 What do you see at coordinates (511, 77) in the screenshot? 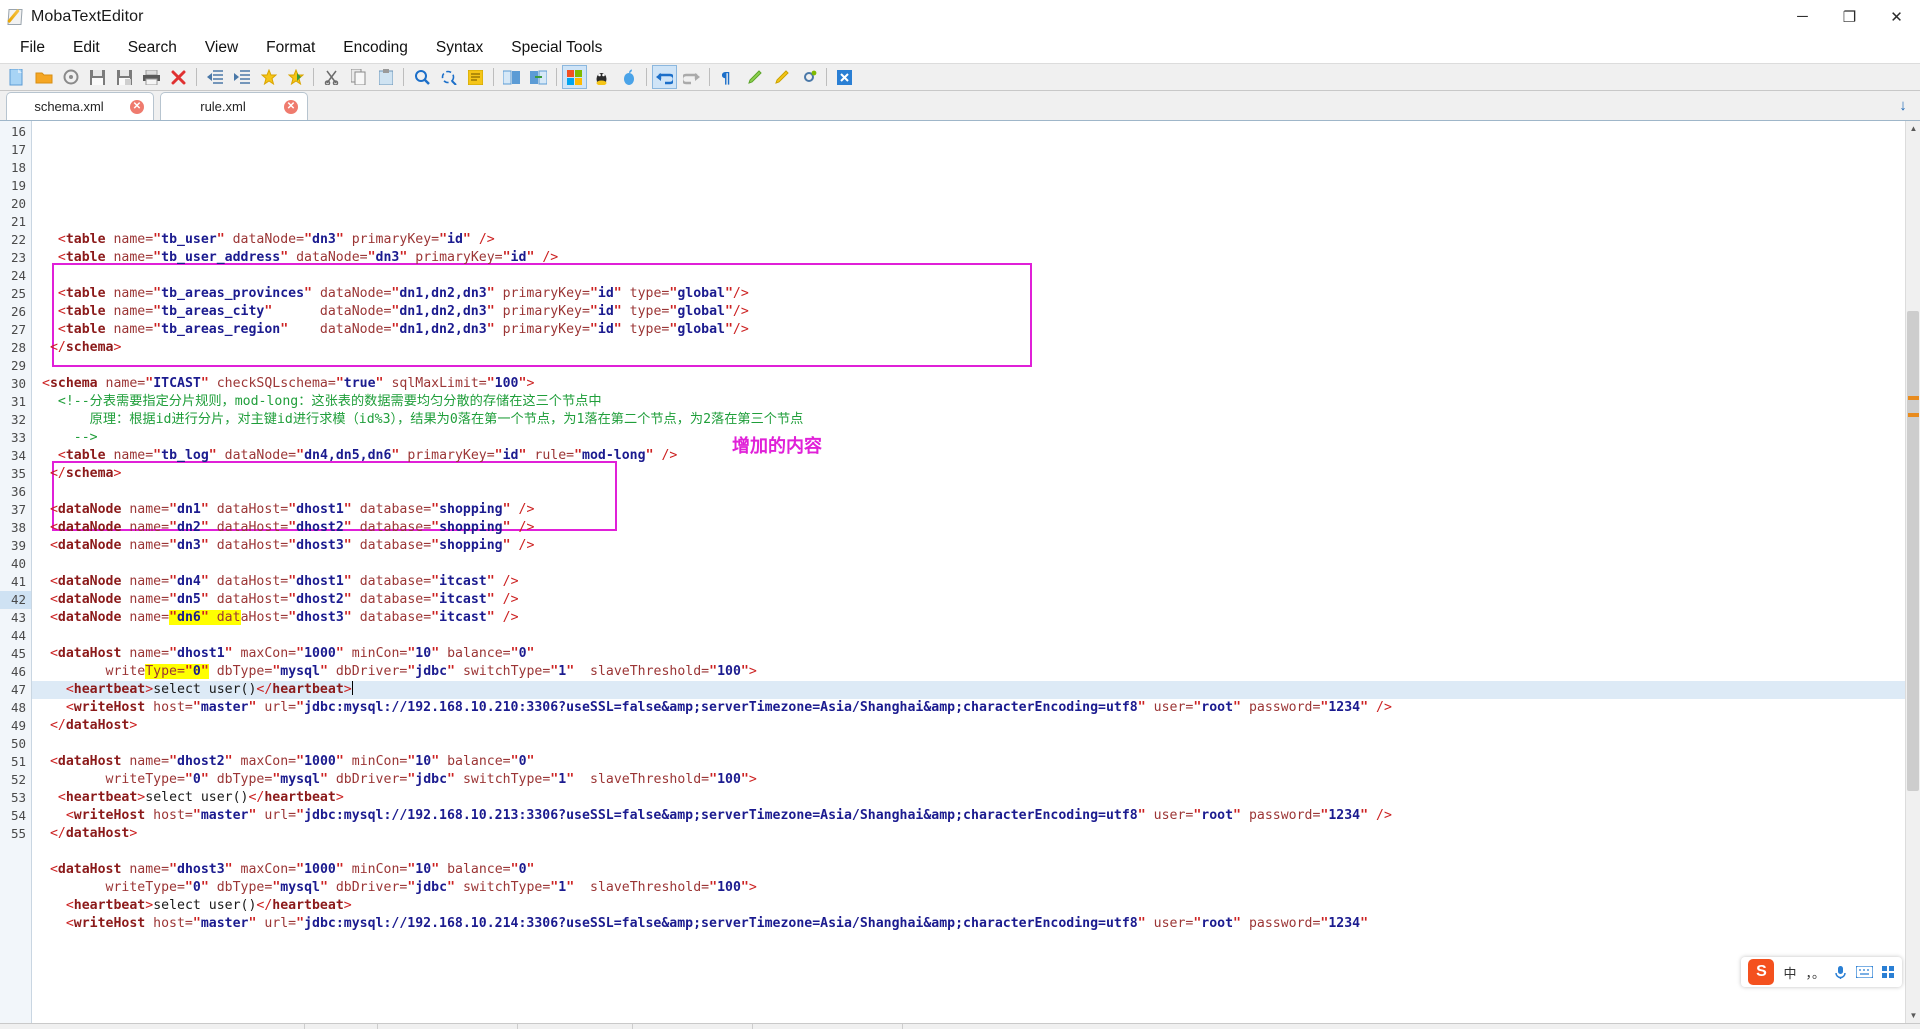
I see `compare-icon` at bounding box center [511, 77].